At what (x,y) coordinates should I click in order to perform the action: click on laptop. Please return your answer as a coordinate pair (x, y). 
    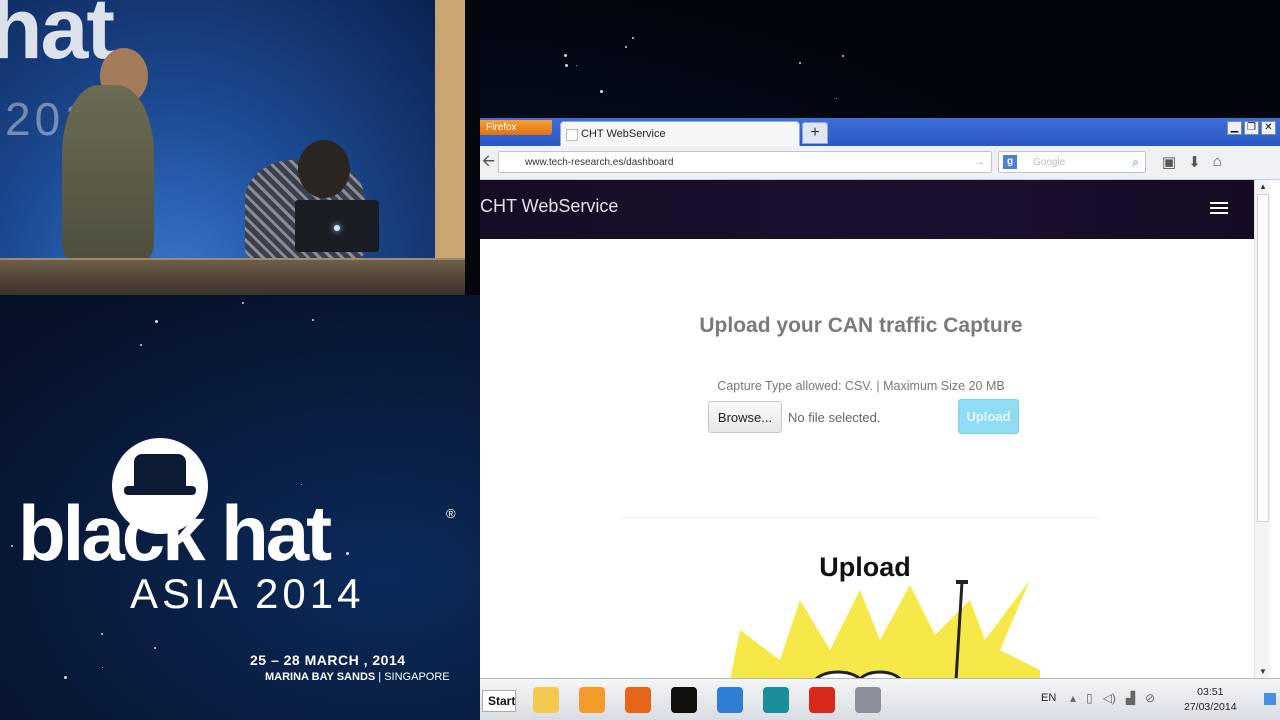
    Looking at the image, I should click on (337, 226).